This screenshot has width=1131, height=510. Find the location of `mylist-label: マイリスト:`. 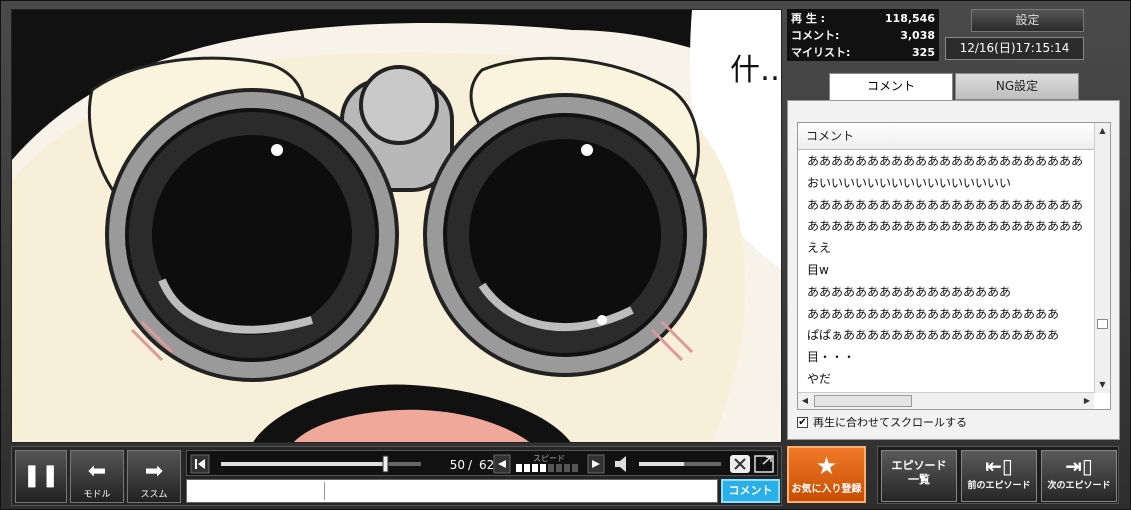

mylist-label: マイリスト: is located at coordinates (821, 52).